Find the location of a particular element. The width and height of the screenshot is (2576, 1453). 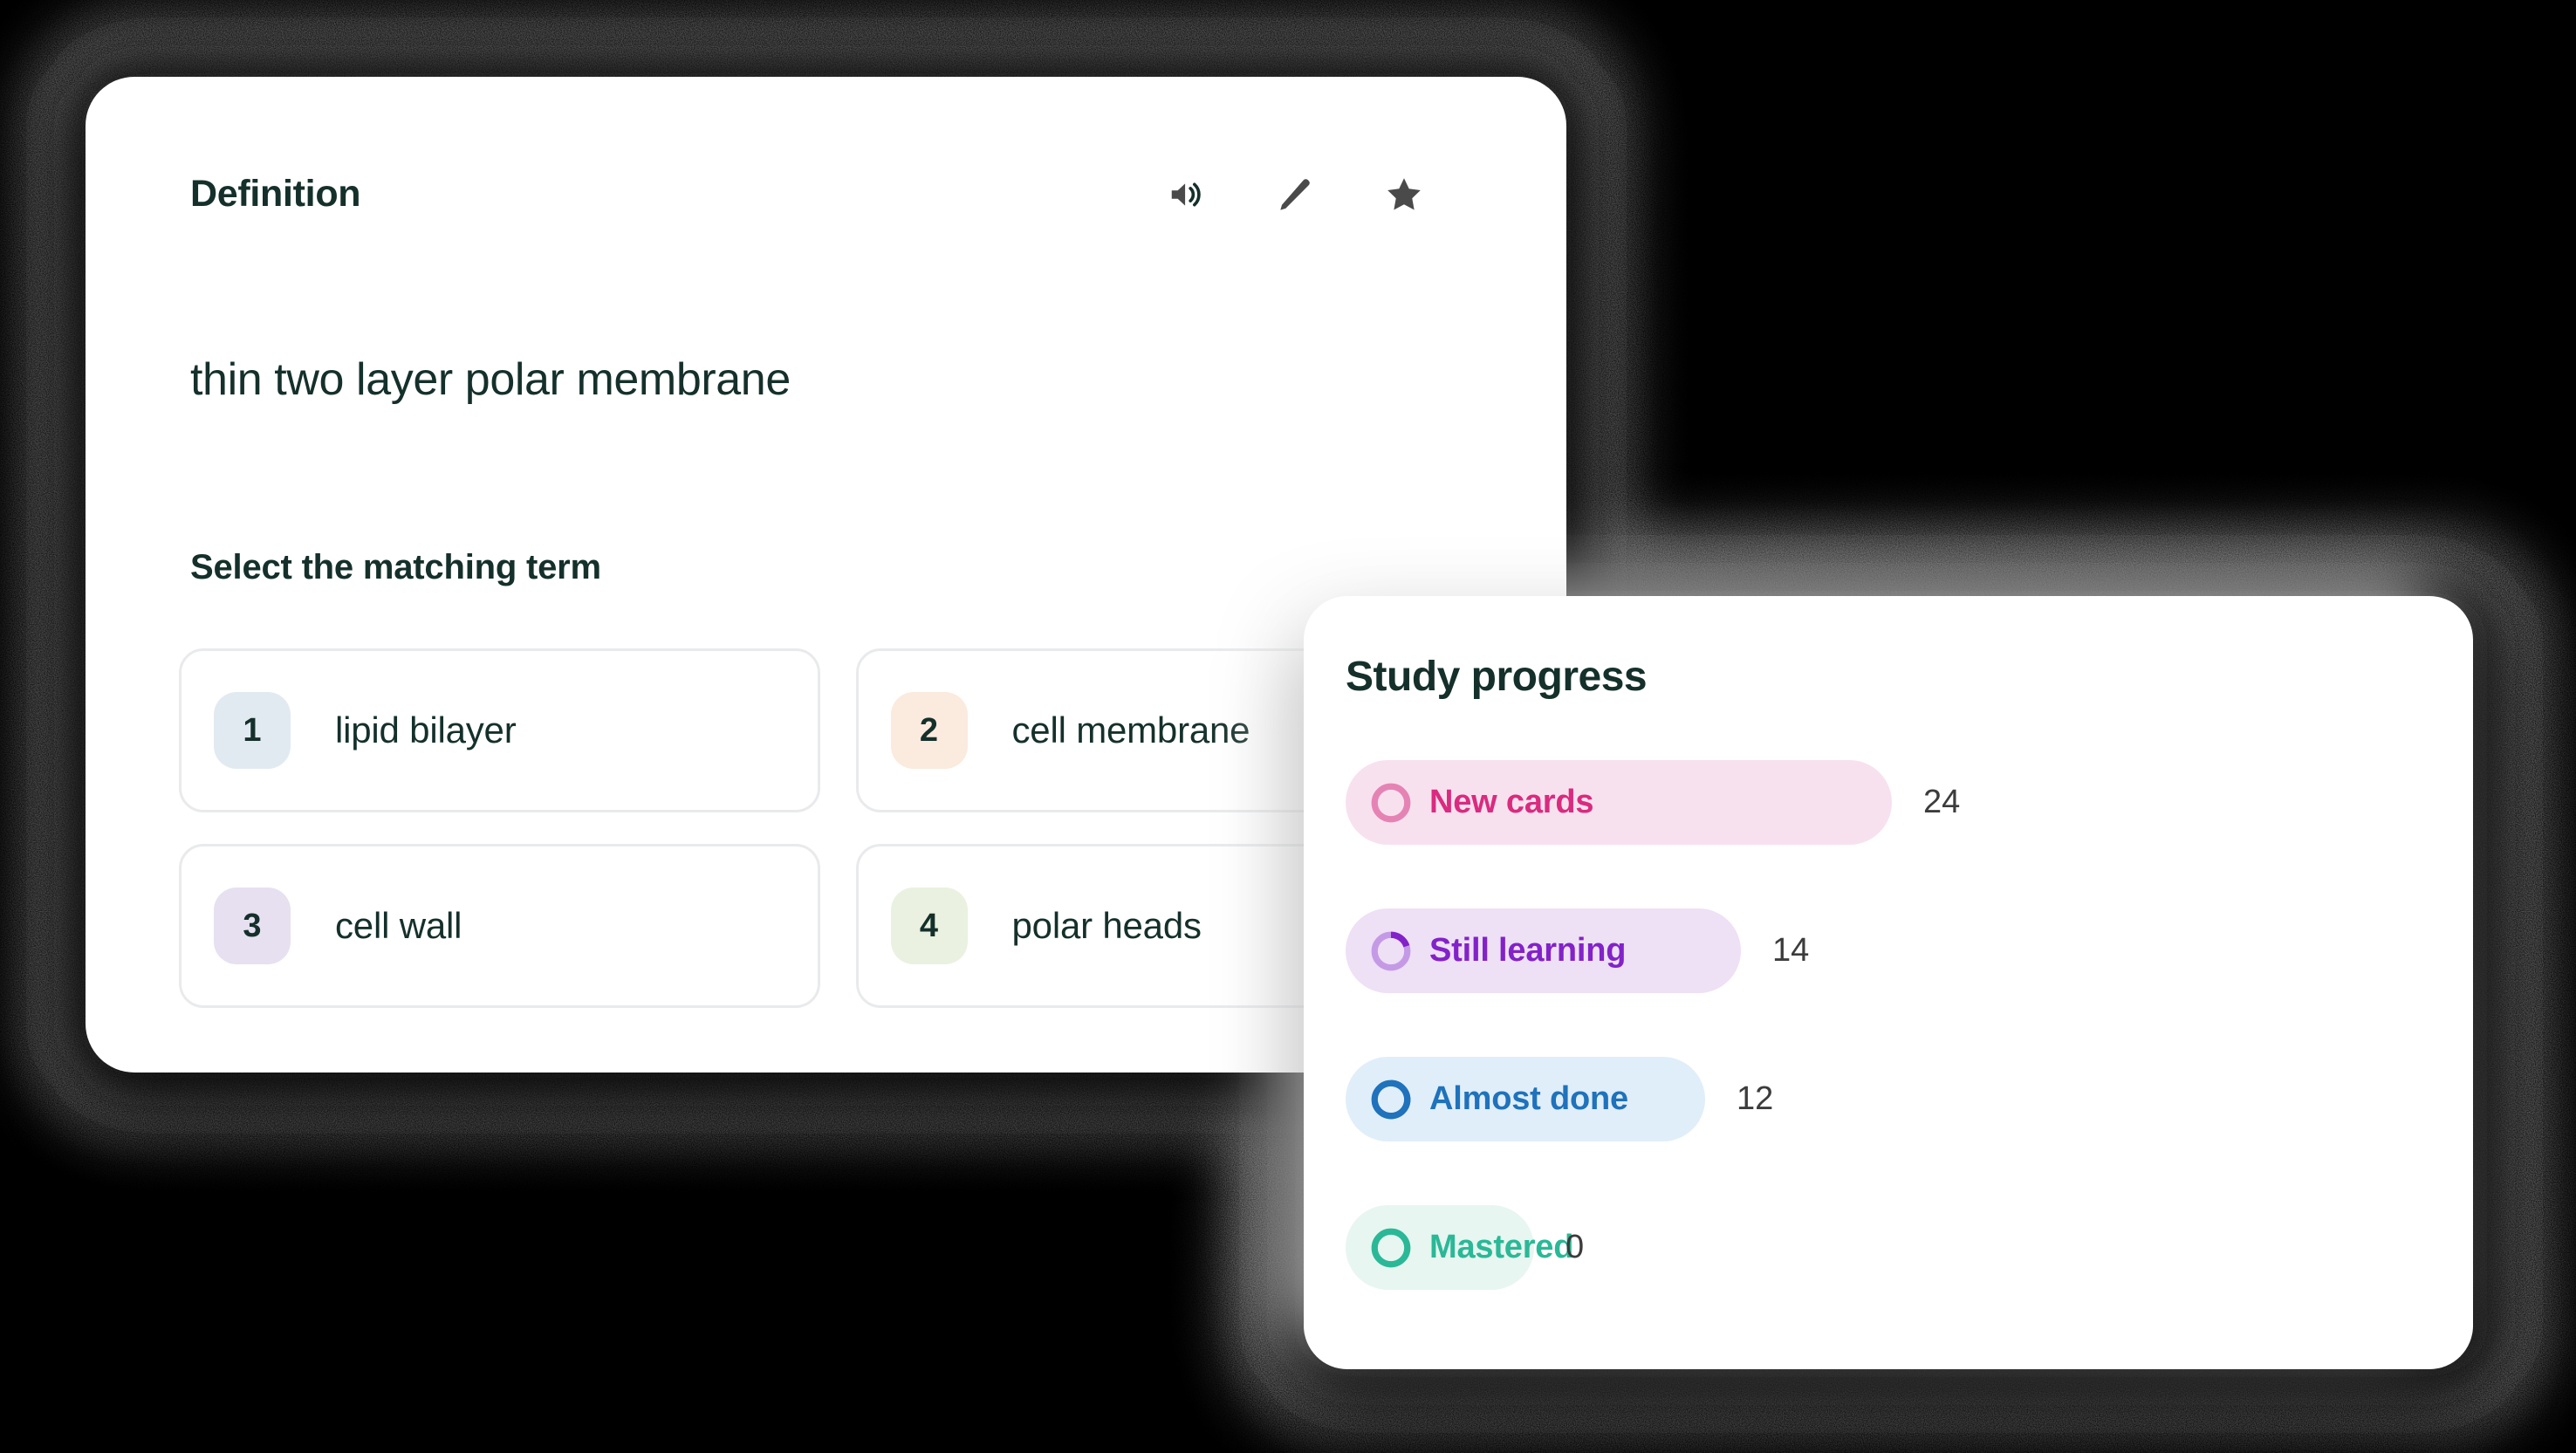

progress-bar-track: Mastered is located at coordinates (1459, 1248).